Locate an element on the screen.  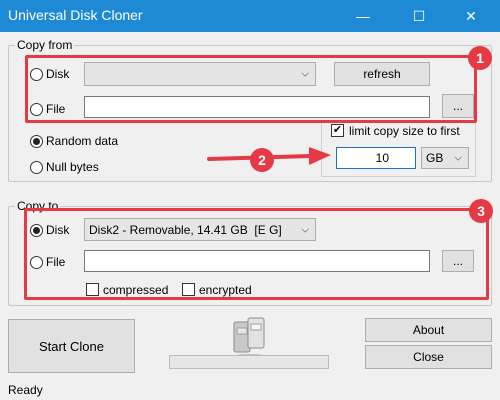
status-text: Ready is located at coordinates (25, 390).